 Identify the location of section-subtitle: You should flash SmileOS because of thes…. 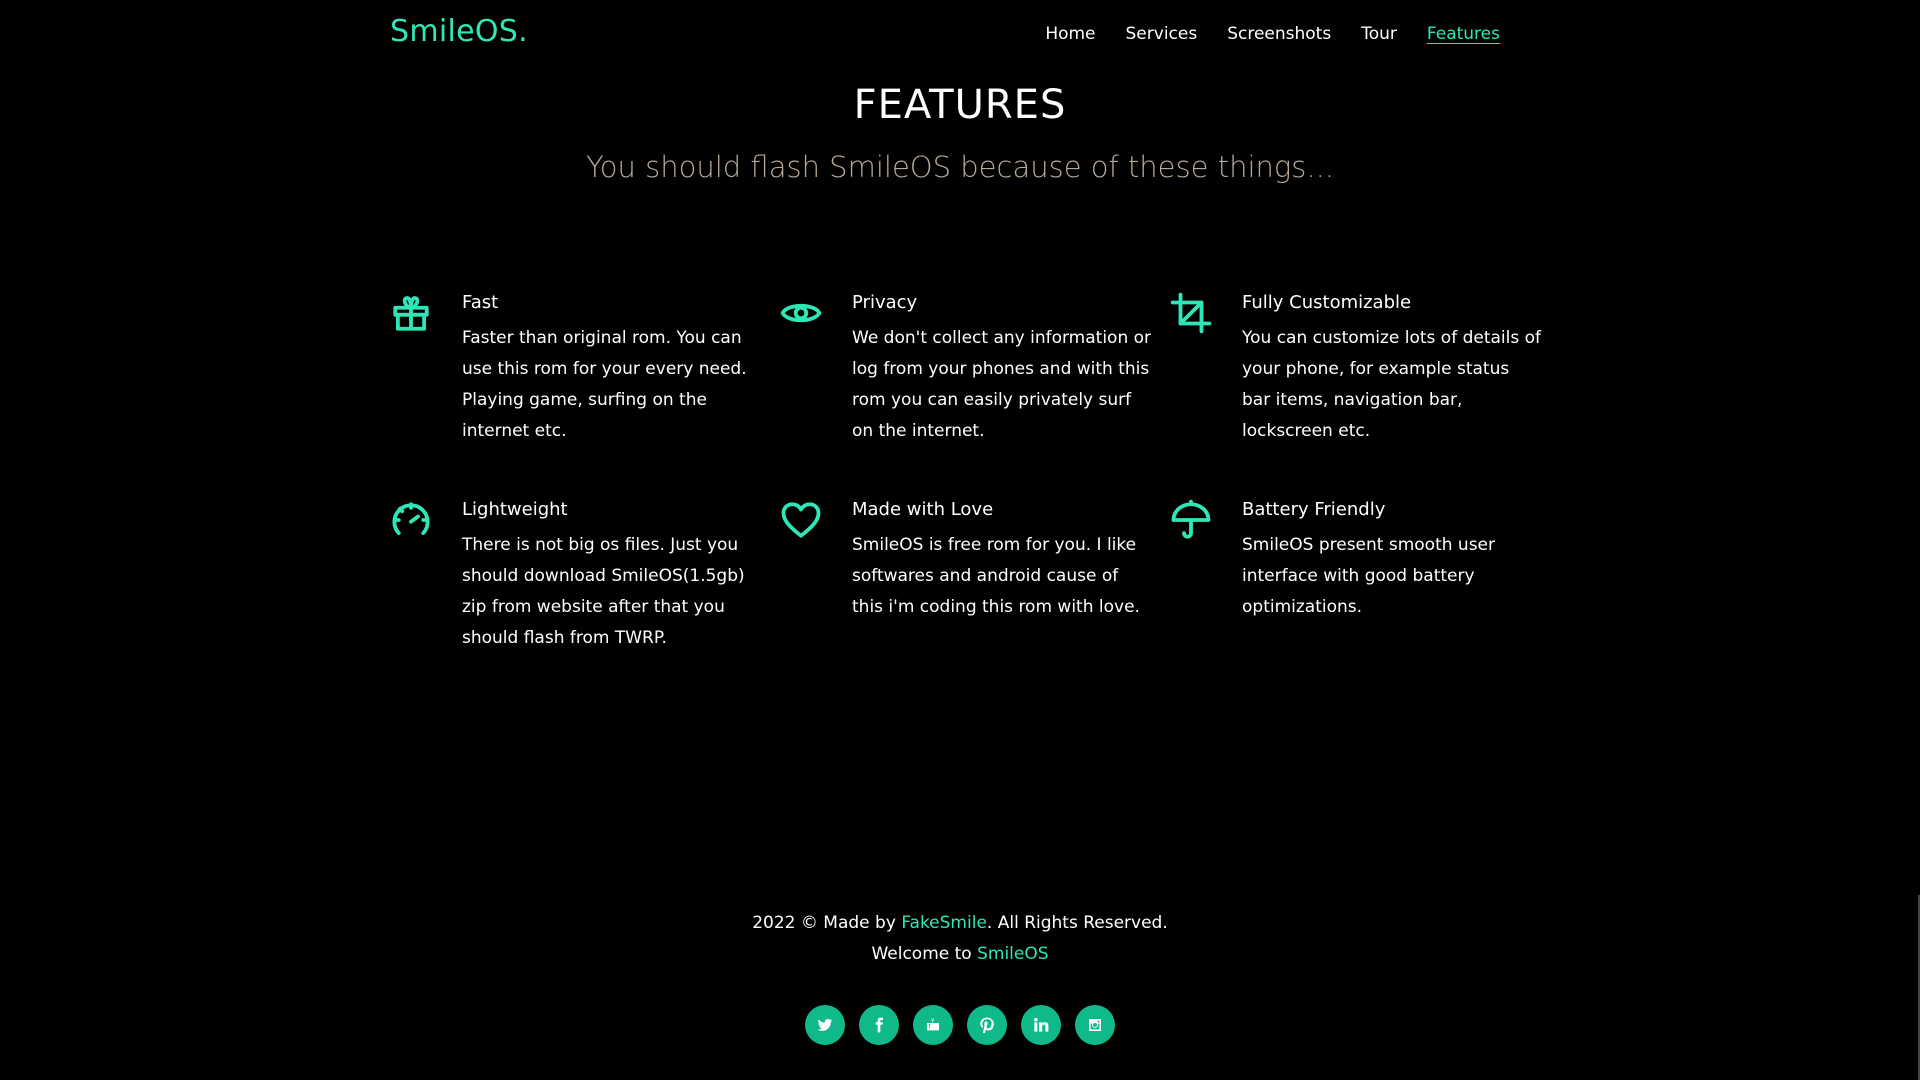
(960, 167).